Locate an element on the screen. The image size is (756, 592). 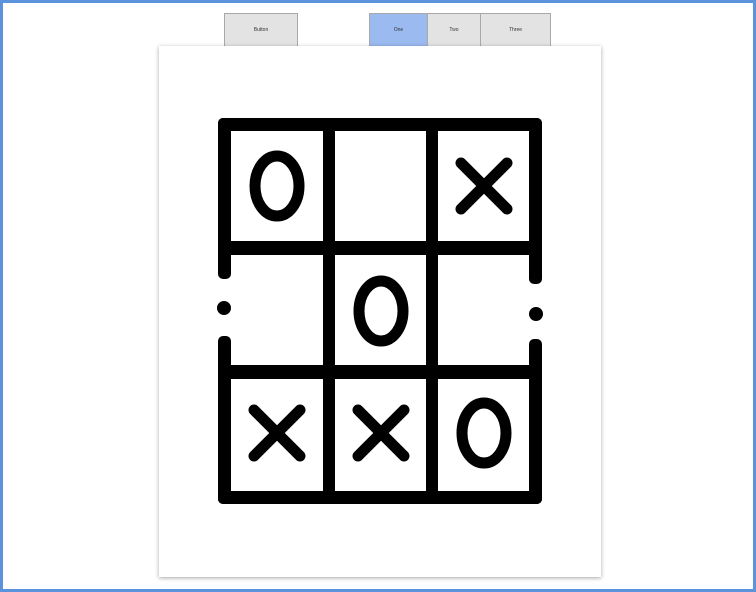
segment-two: Two is located at coordinates (454, 29).